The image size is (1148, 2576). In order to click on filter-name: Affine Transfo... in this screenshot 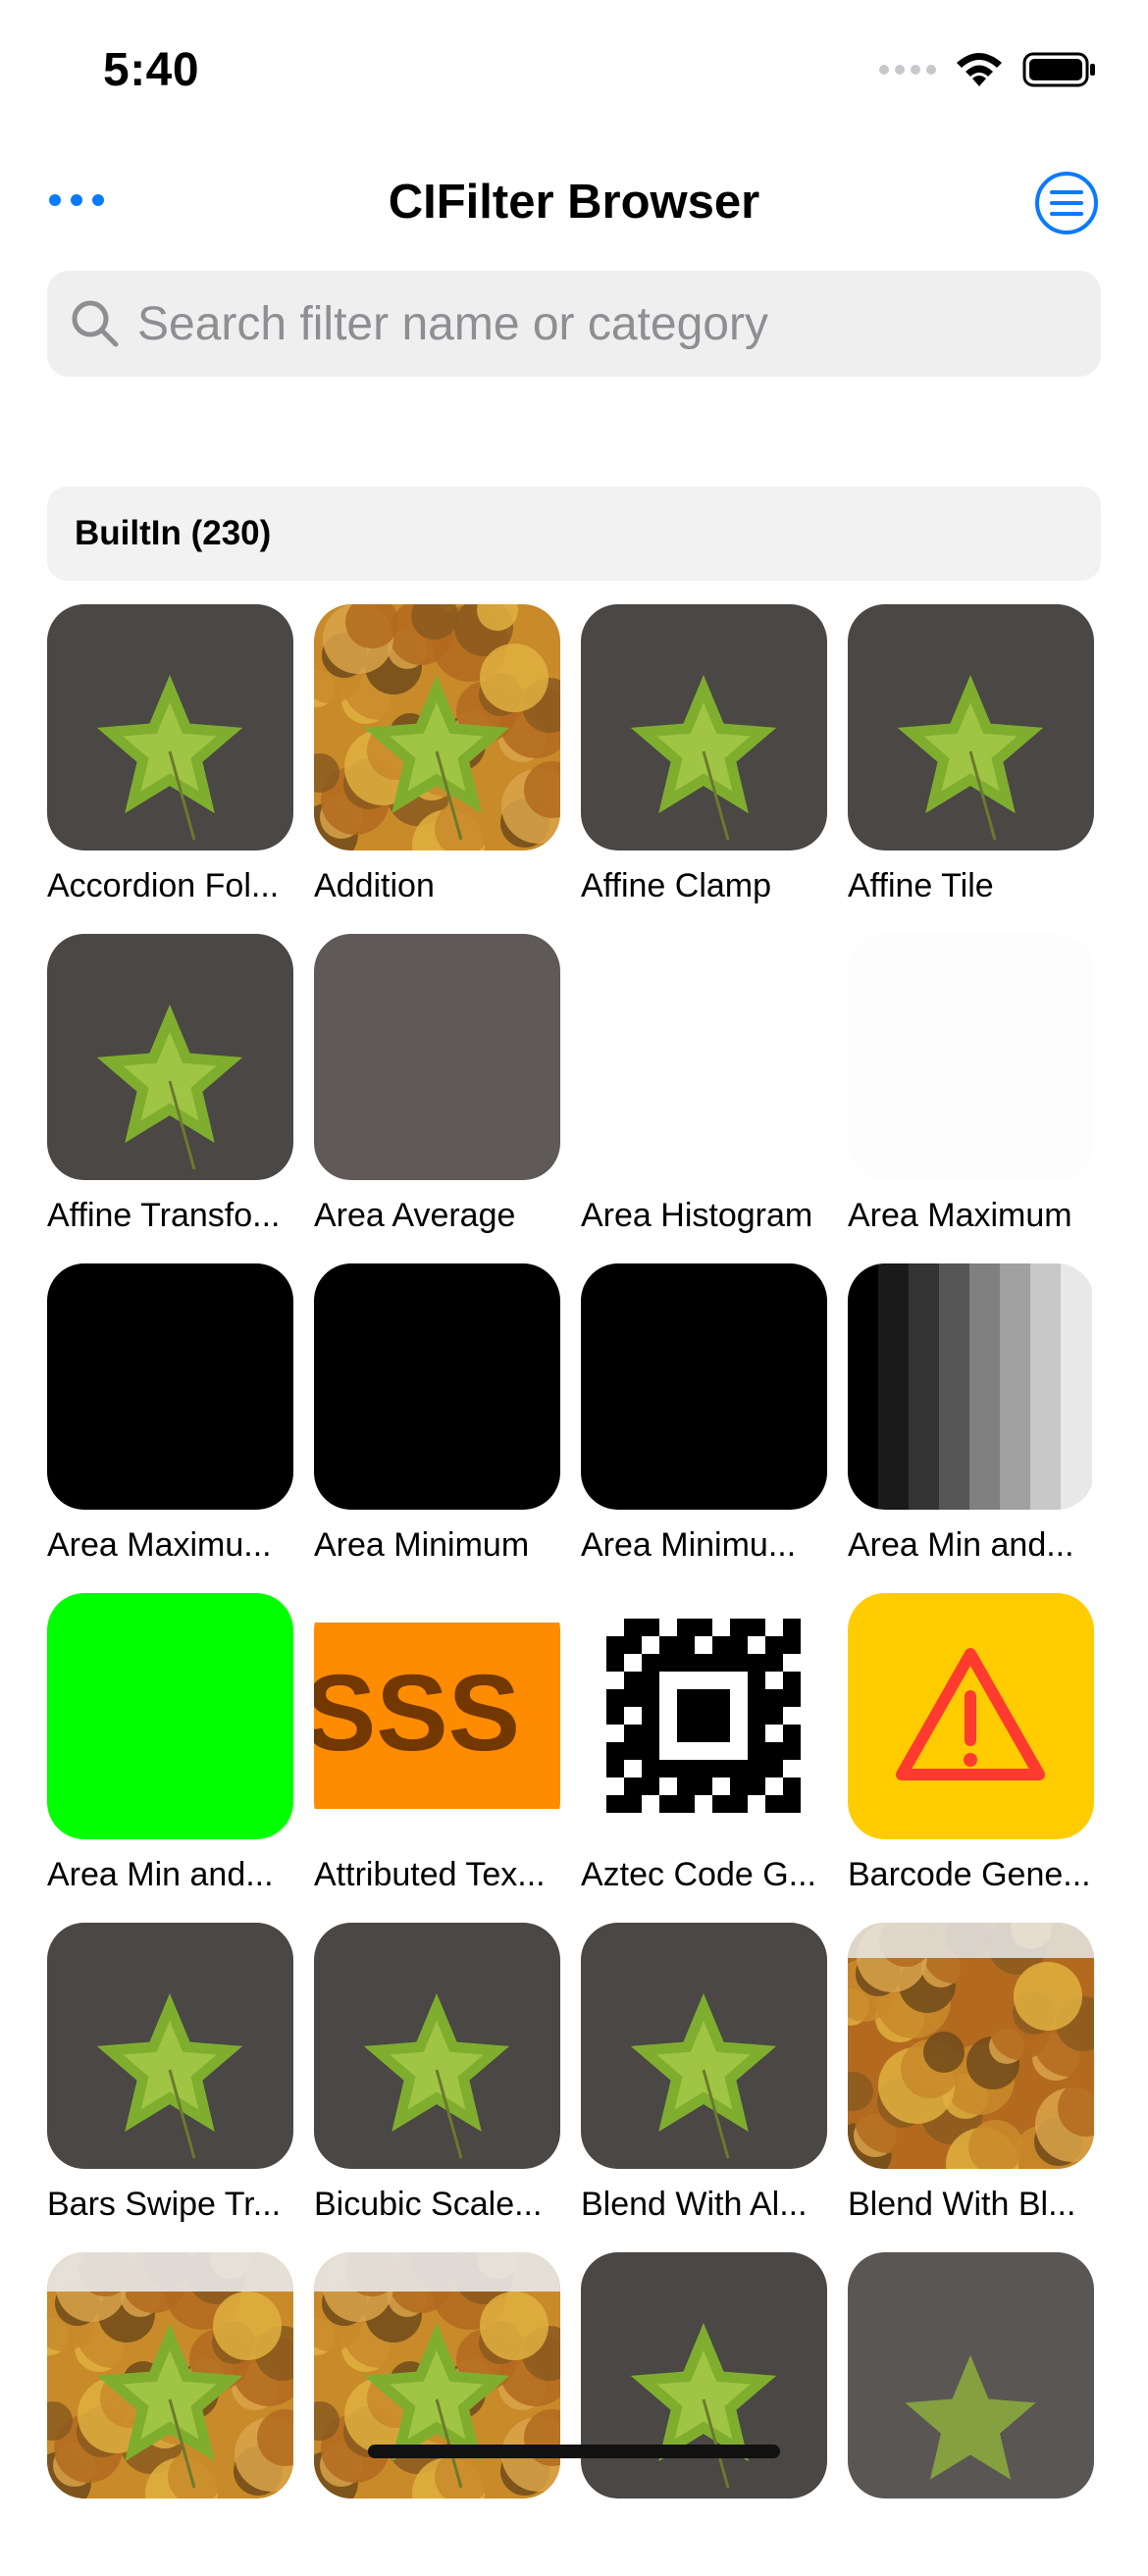, I will do `click(164, 1215)`.